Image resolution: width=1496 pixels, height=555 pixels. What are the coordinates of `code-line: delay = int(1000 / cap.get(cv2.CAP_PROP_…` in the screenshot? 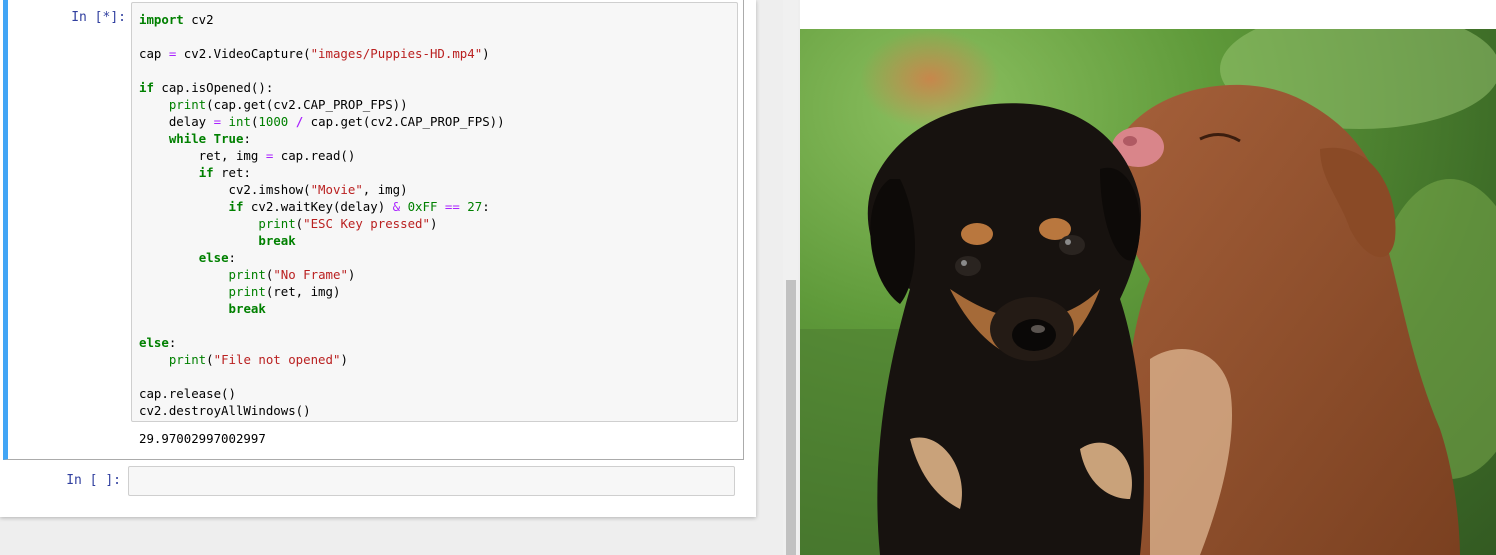 It's located at (438, 121).